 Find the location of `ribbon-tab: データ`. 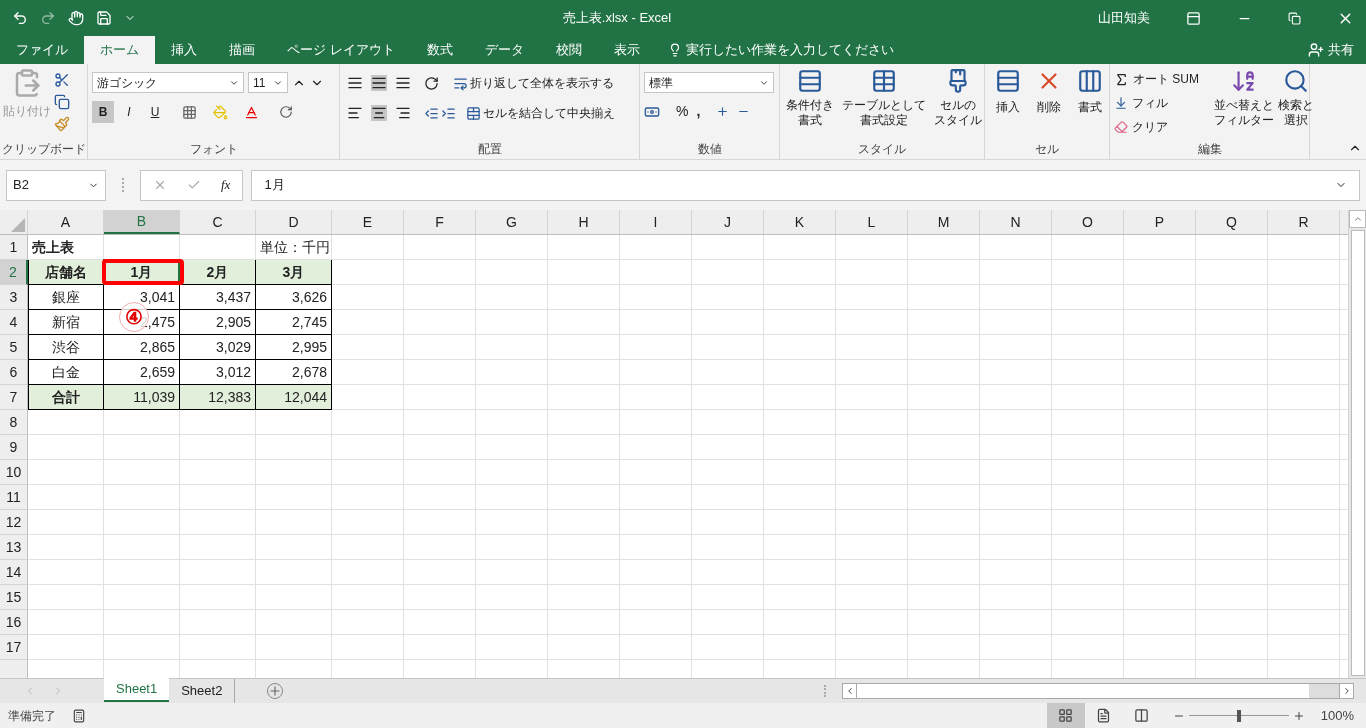

ribbon-tab: データ is located at coordinates (504, 50).